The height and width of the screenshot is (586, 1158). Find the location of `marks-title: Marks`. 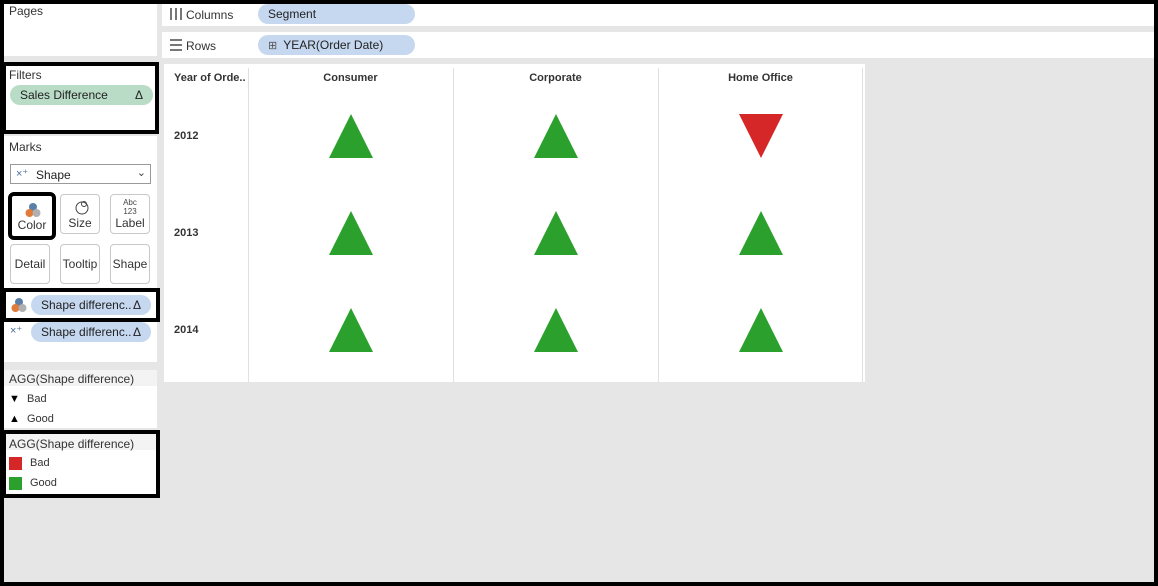

marks-title: Marks is located at coordinates (25, 147).